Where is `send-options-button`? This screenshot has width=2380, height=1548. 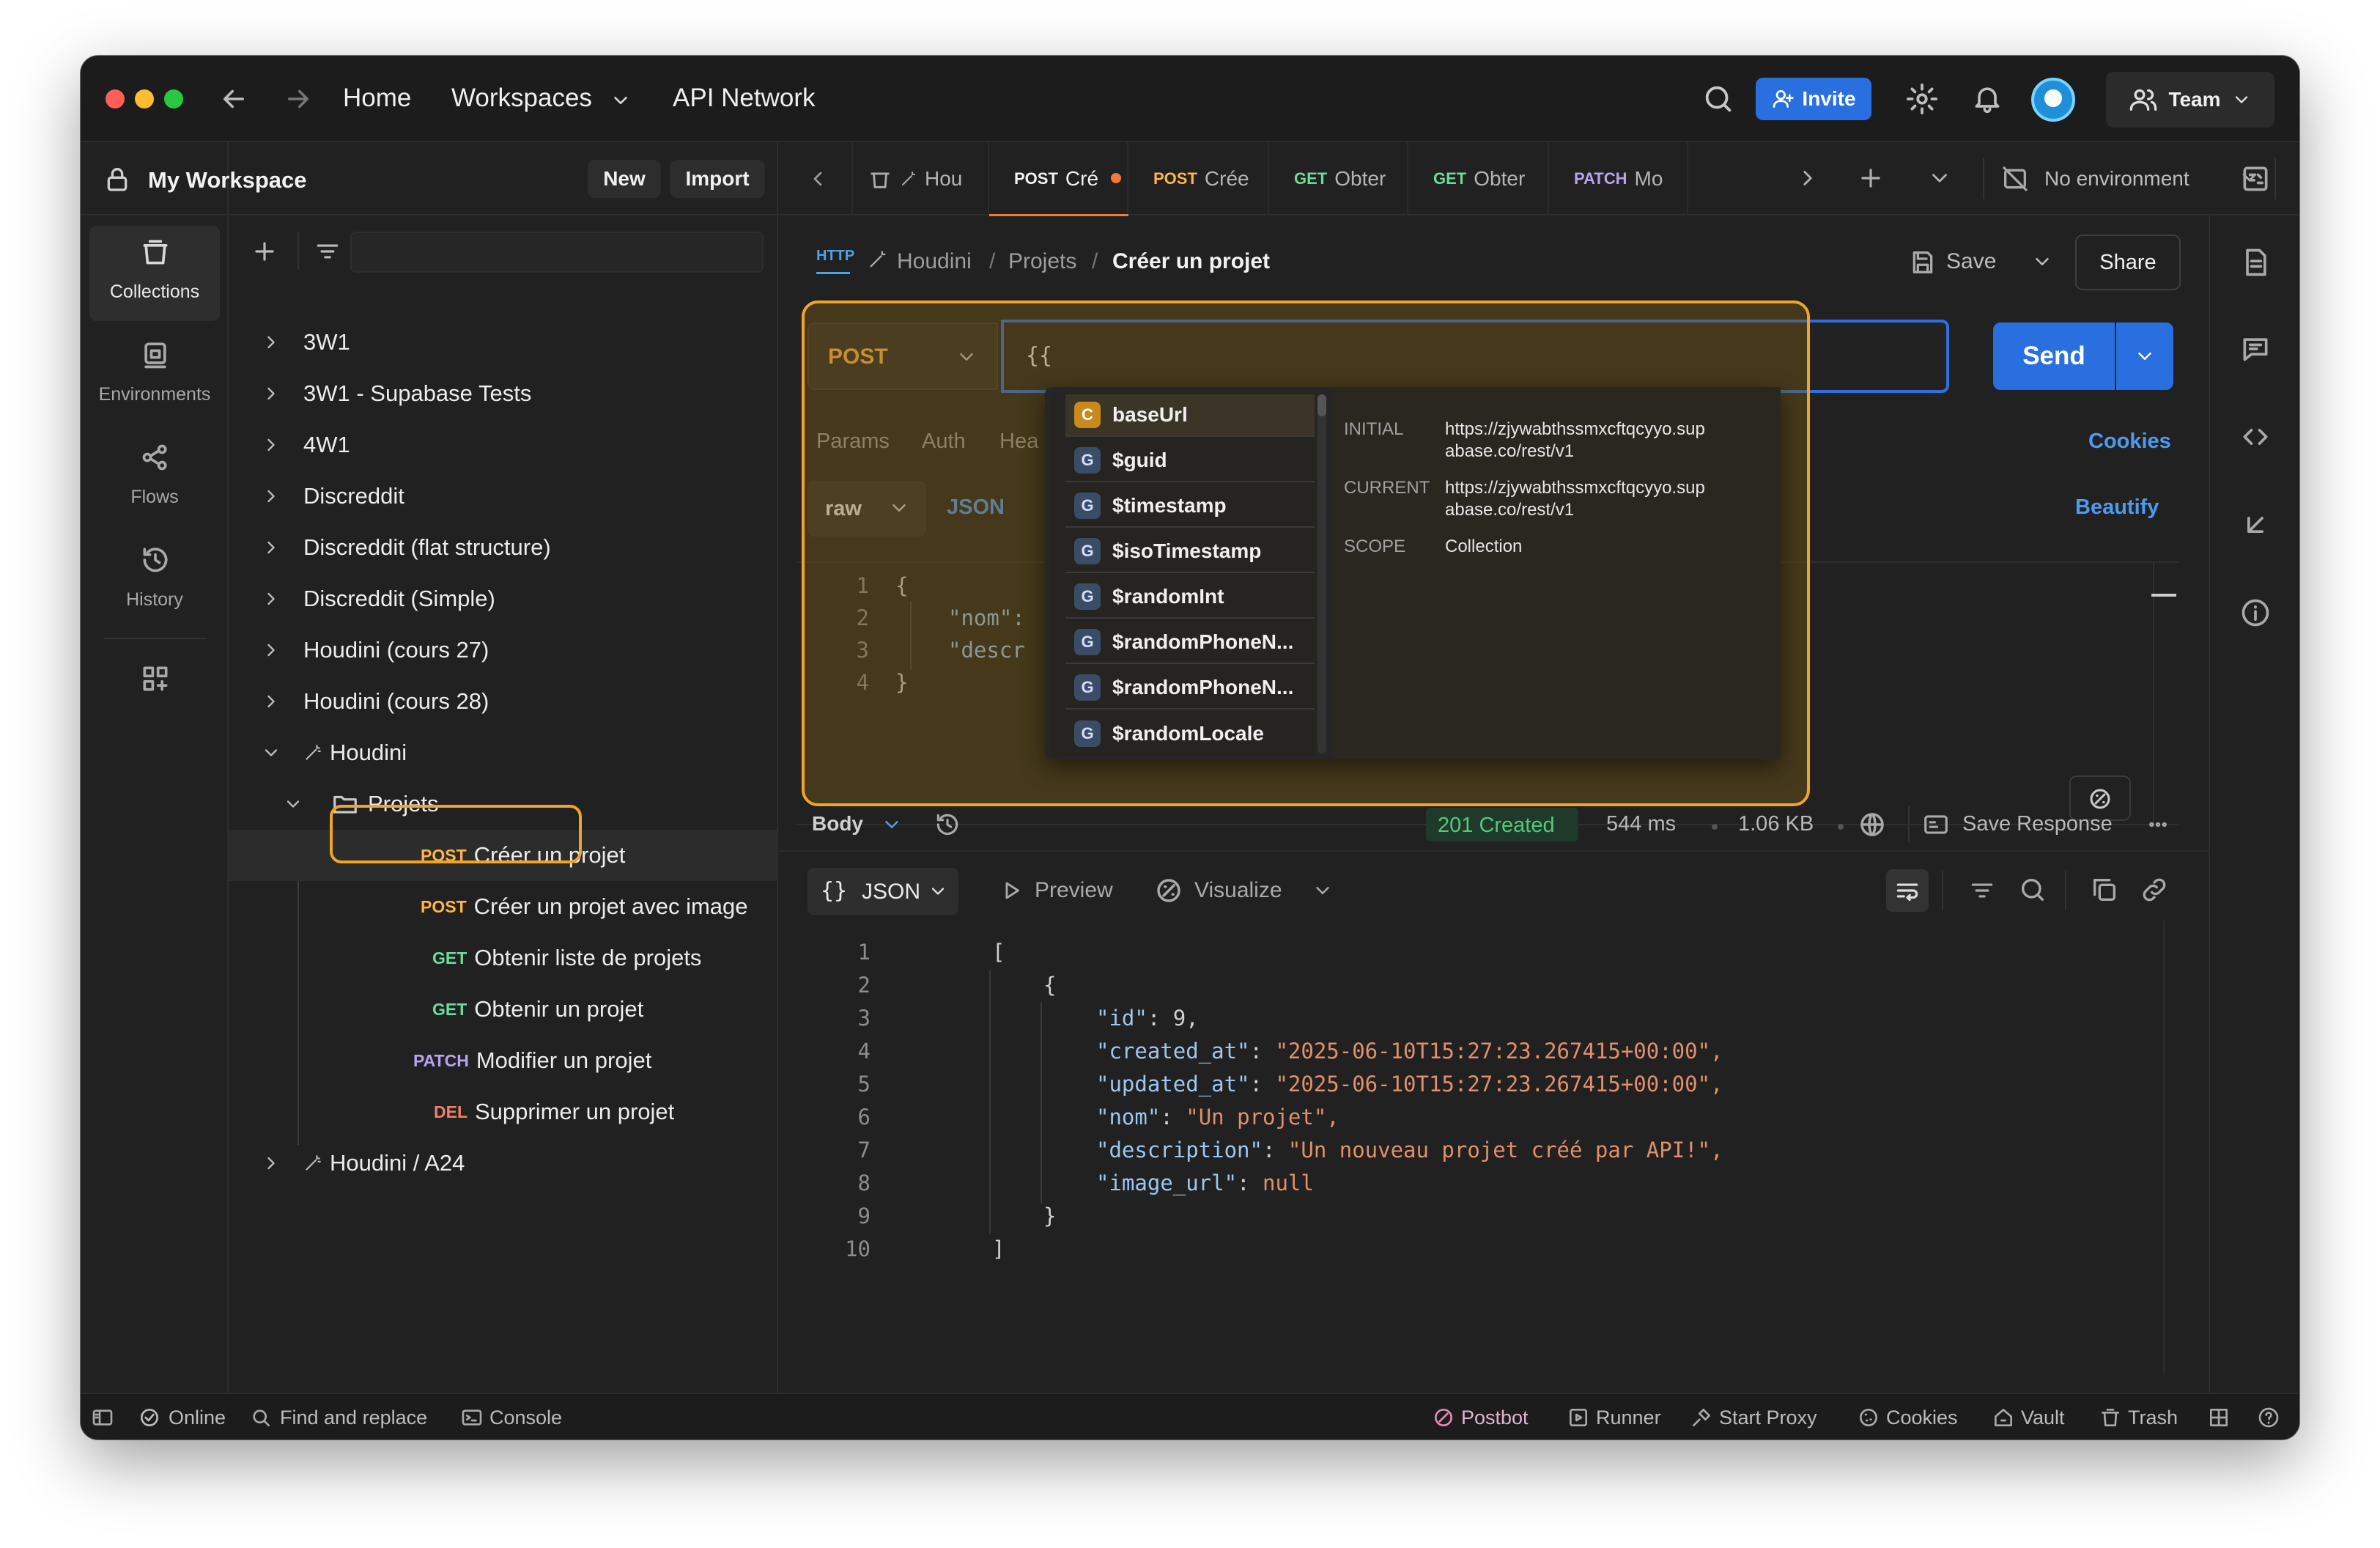
send-options-button is located at coordinates (2144, 356).